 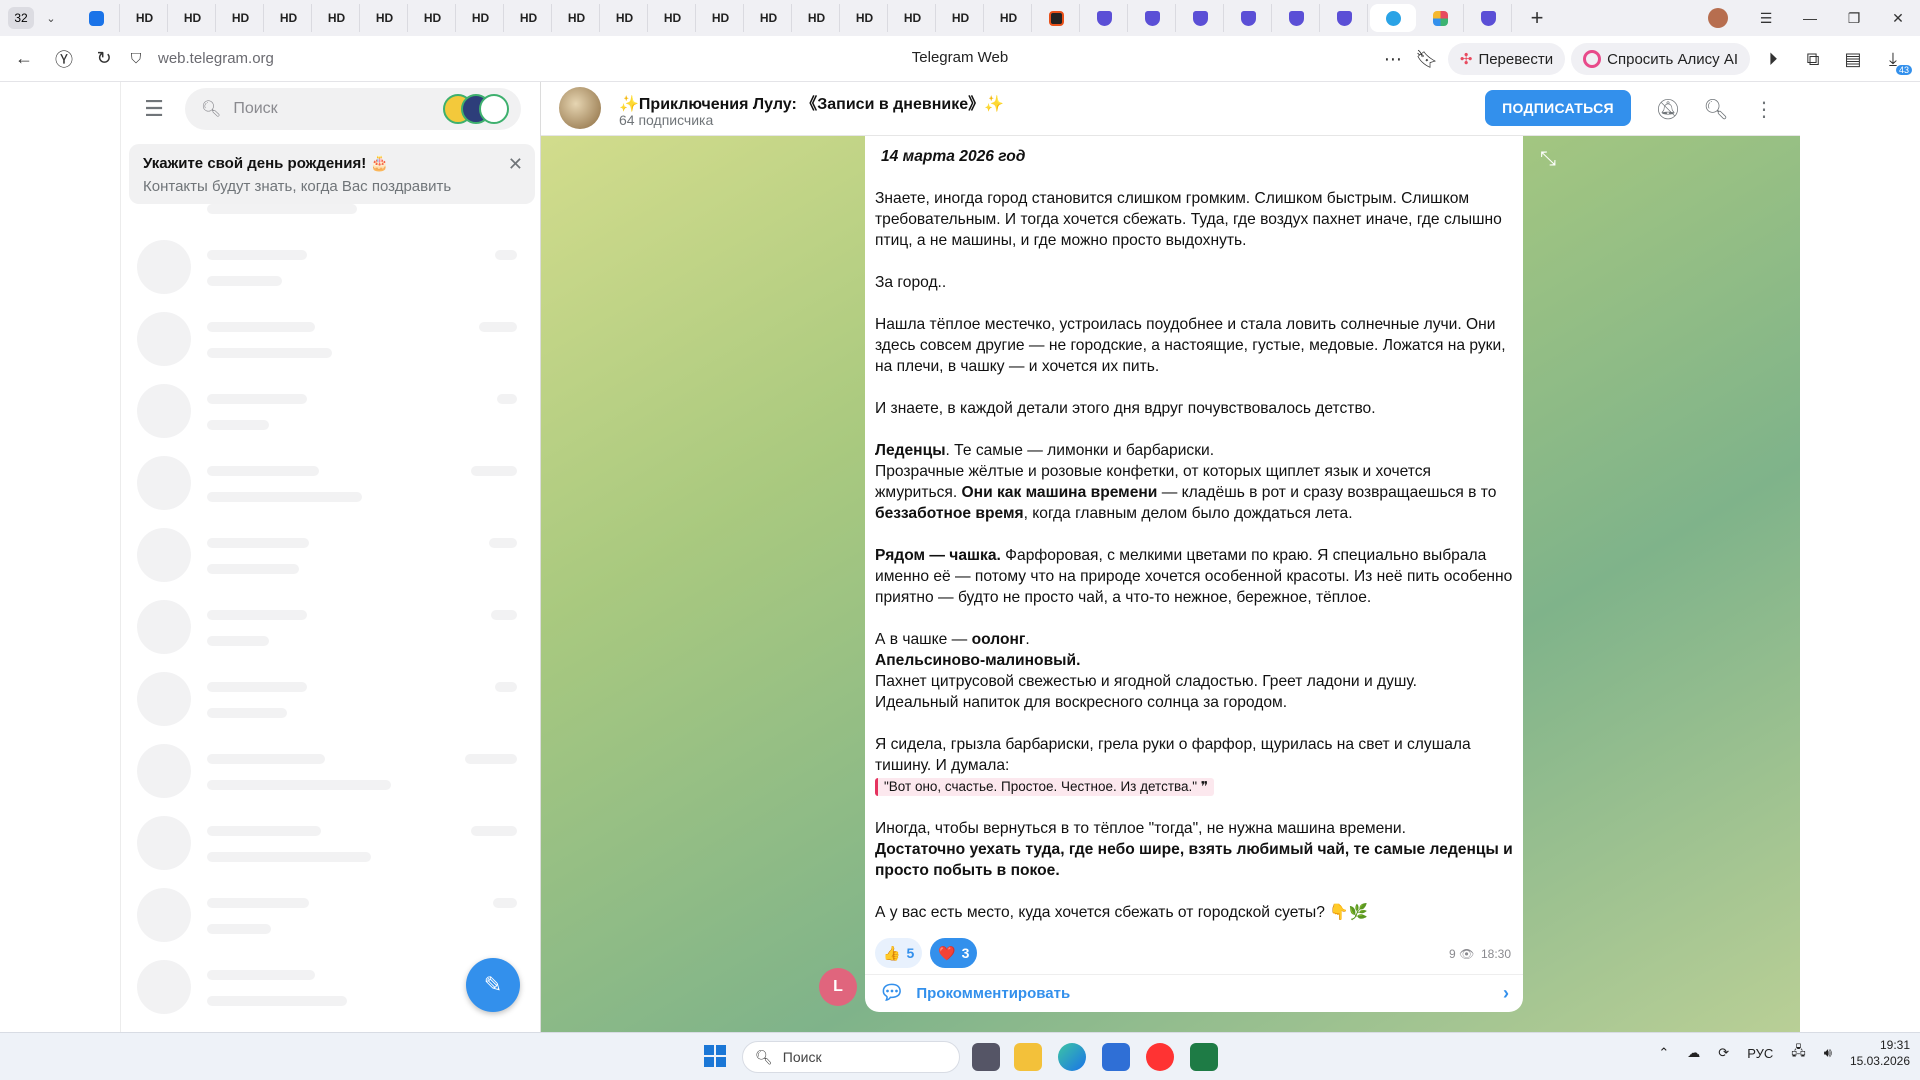 I want to click on downloads-icon: ⤓ 43, so click(x=1894, y=59).